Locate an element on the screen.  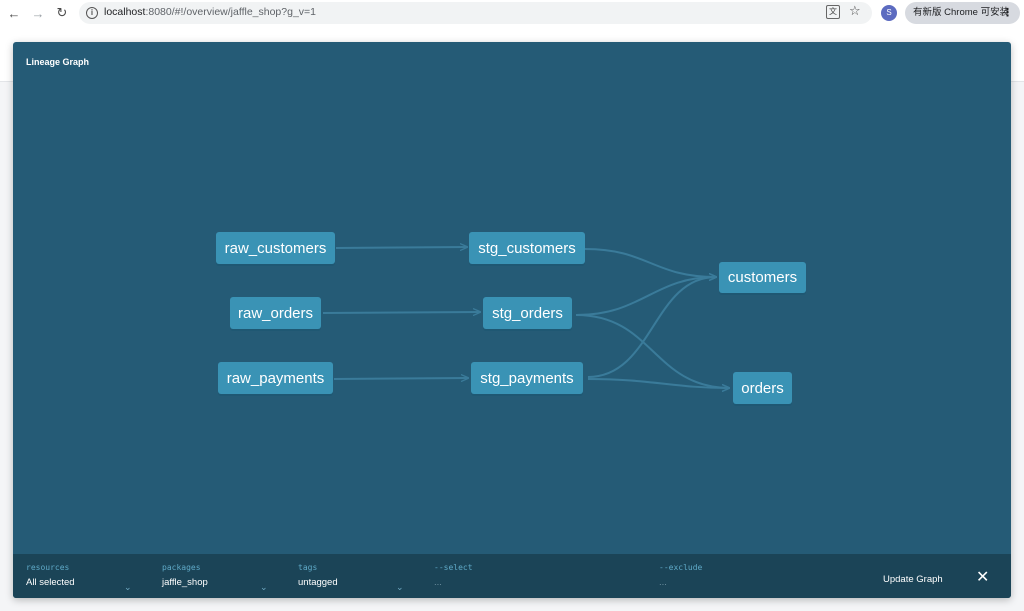
update-graph-button: Update Graph is located at coordinates (913, 579).